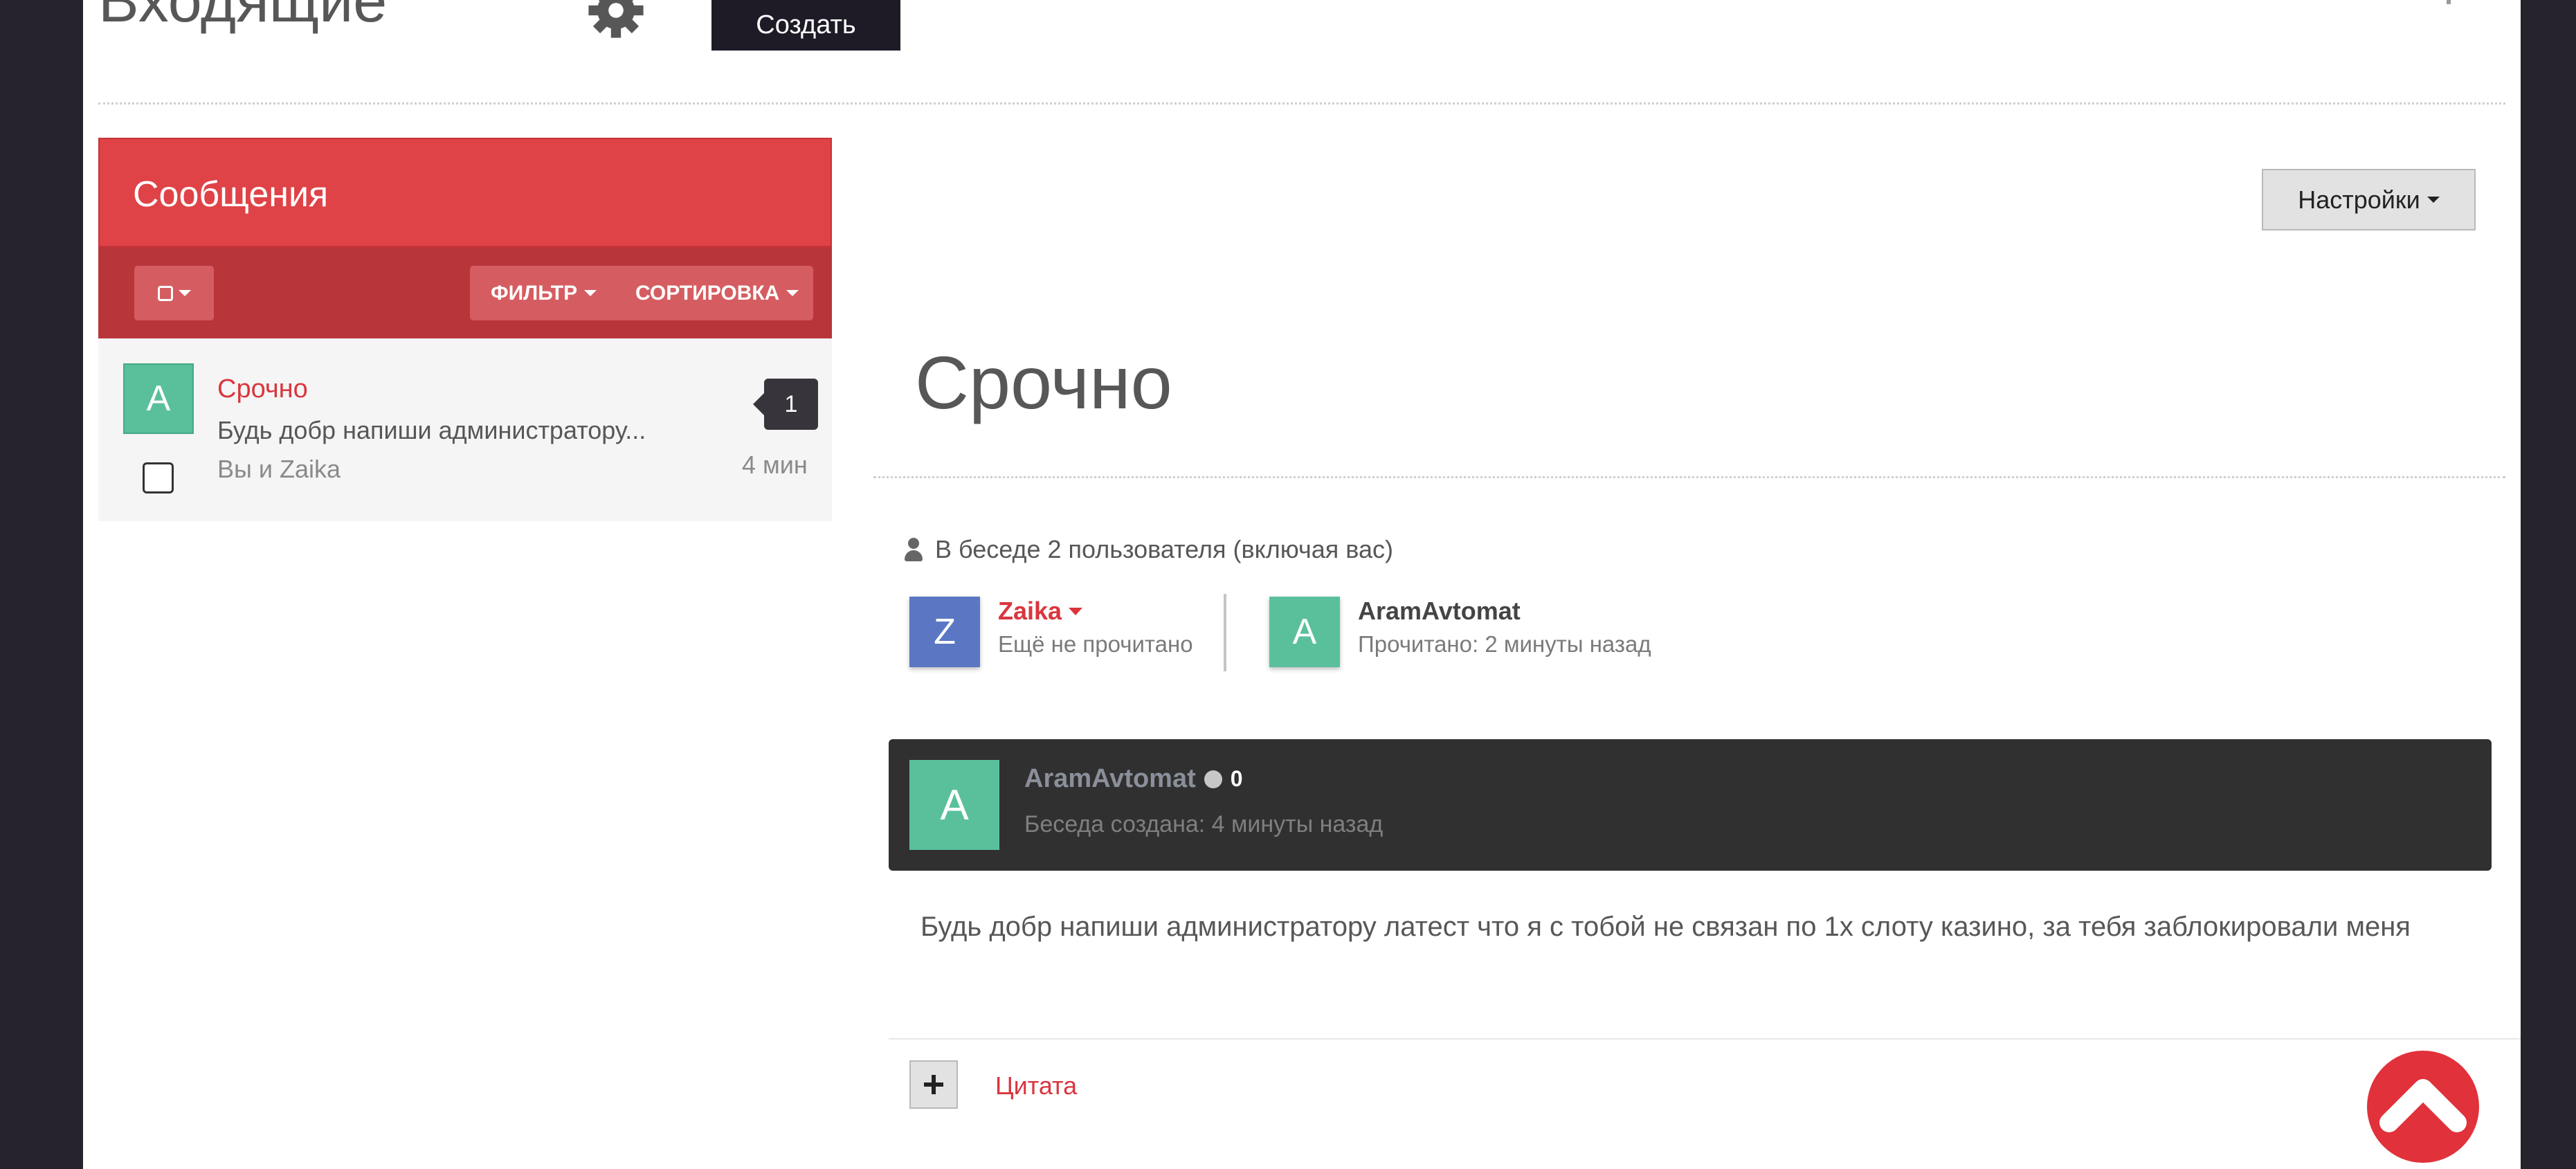 Image resolution: width=2576 pixels, height=1169 pixels. I want to click on sort-button: СОРТИРОВКА, so click(717, 293).